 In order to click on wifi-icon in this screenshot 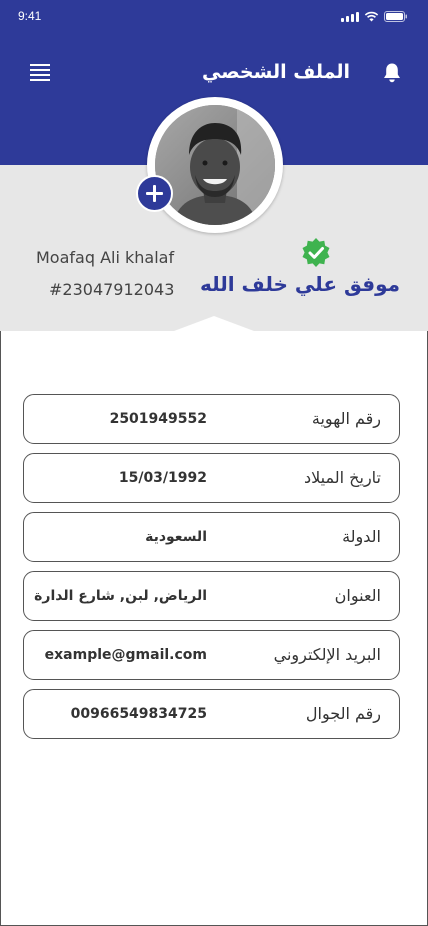, I will do `click(371, 16)`.